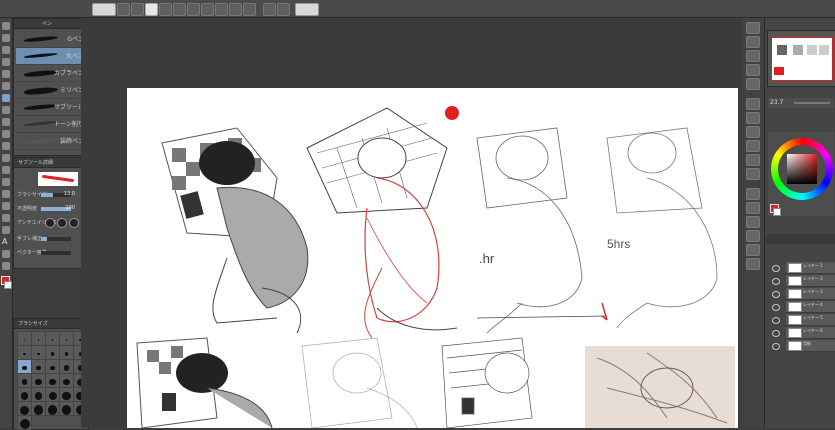 The image size is (835, 430). What do you see at coordinates (52, 223) in the screenshot?
I see `antialias-row: アンチエイリアス` at bounding box center [52, 223].